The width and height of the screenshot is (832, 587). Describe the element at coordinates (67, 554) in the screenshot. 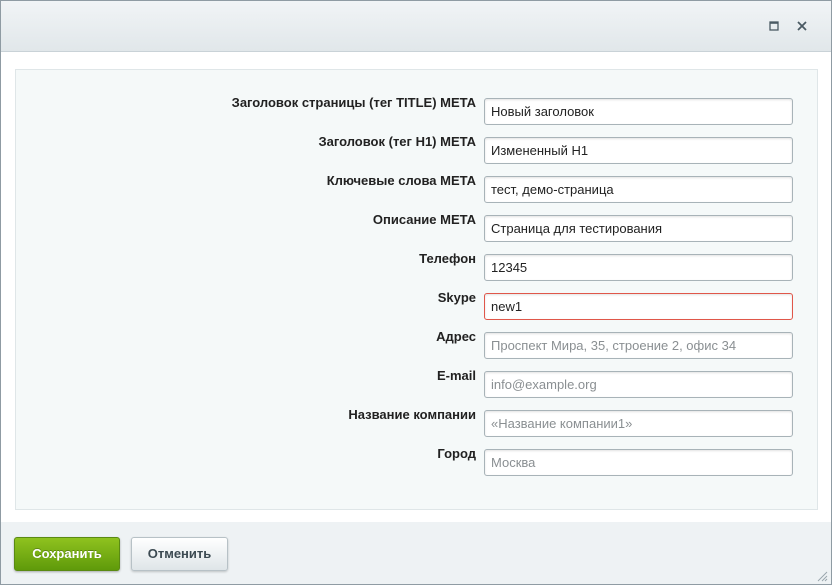

I see `save-button: Сохранить` at that location.